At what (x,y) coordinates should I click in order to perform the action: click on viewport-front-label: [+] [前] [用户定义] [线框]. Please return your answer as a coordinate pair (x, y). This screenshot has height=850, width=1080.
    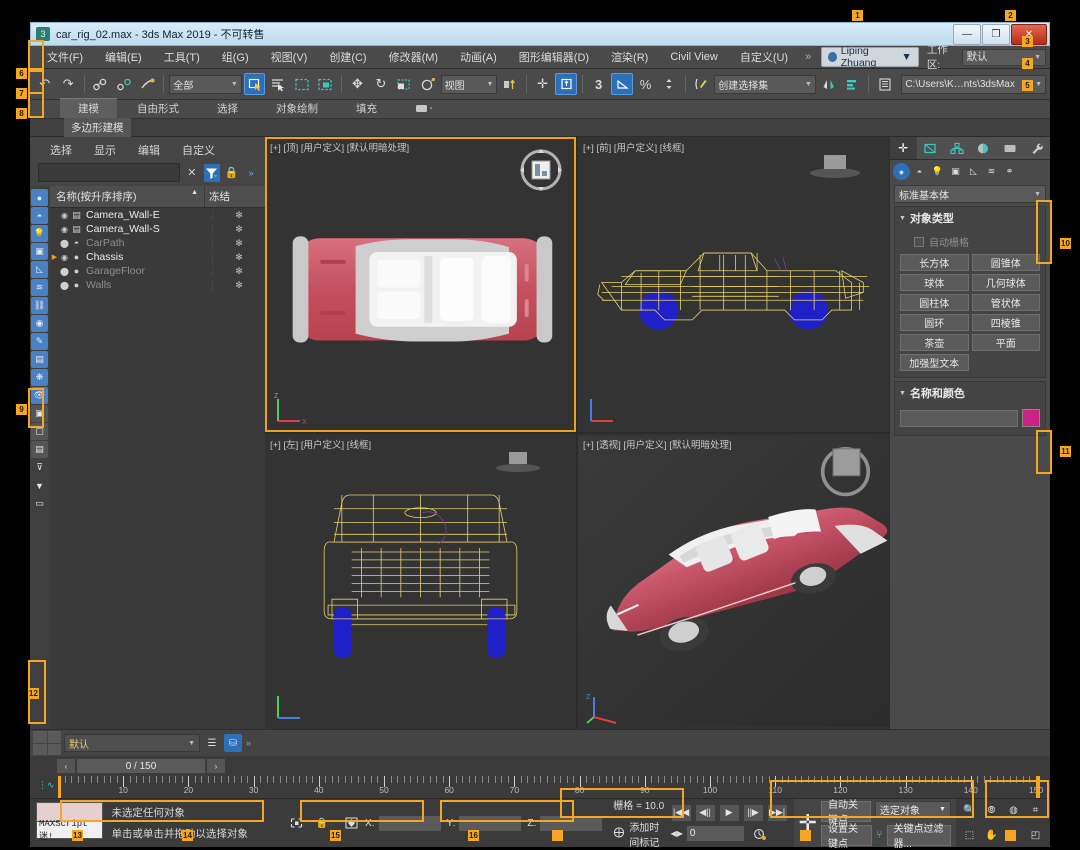
    Looking at the image, I should click on (633, 147).